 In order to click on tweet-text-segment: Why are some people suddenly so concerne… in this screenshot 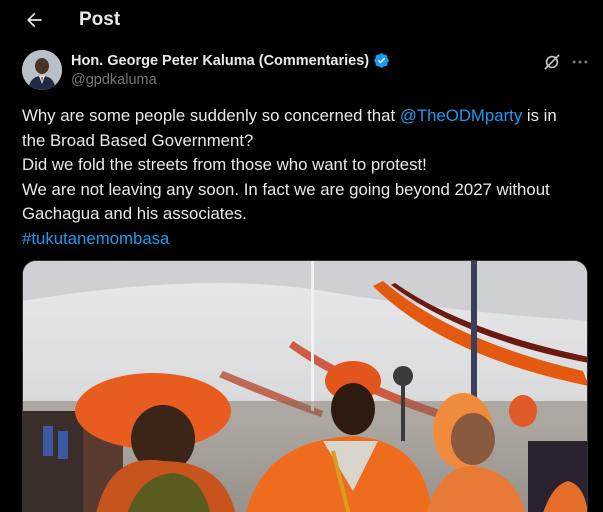, I will do `click(211, 115)`.